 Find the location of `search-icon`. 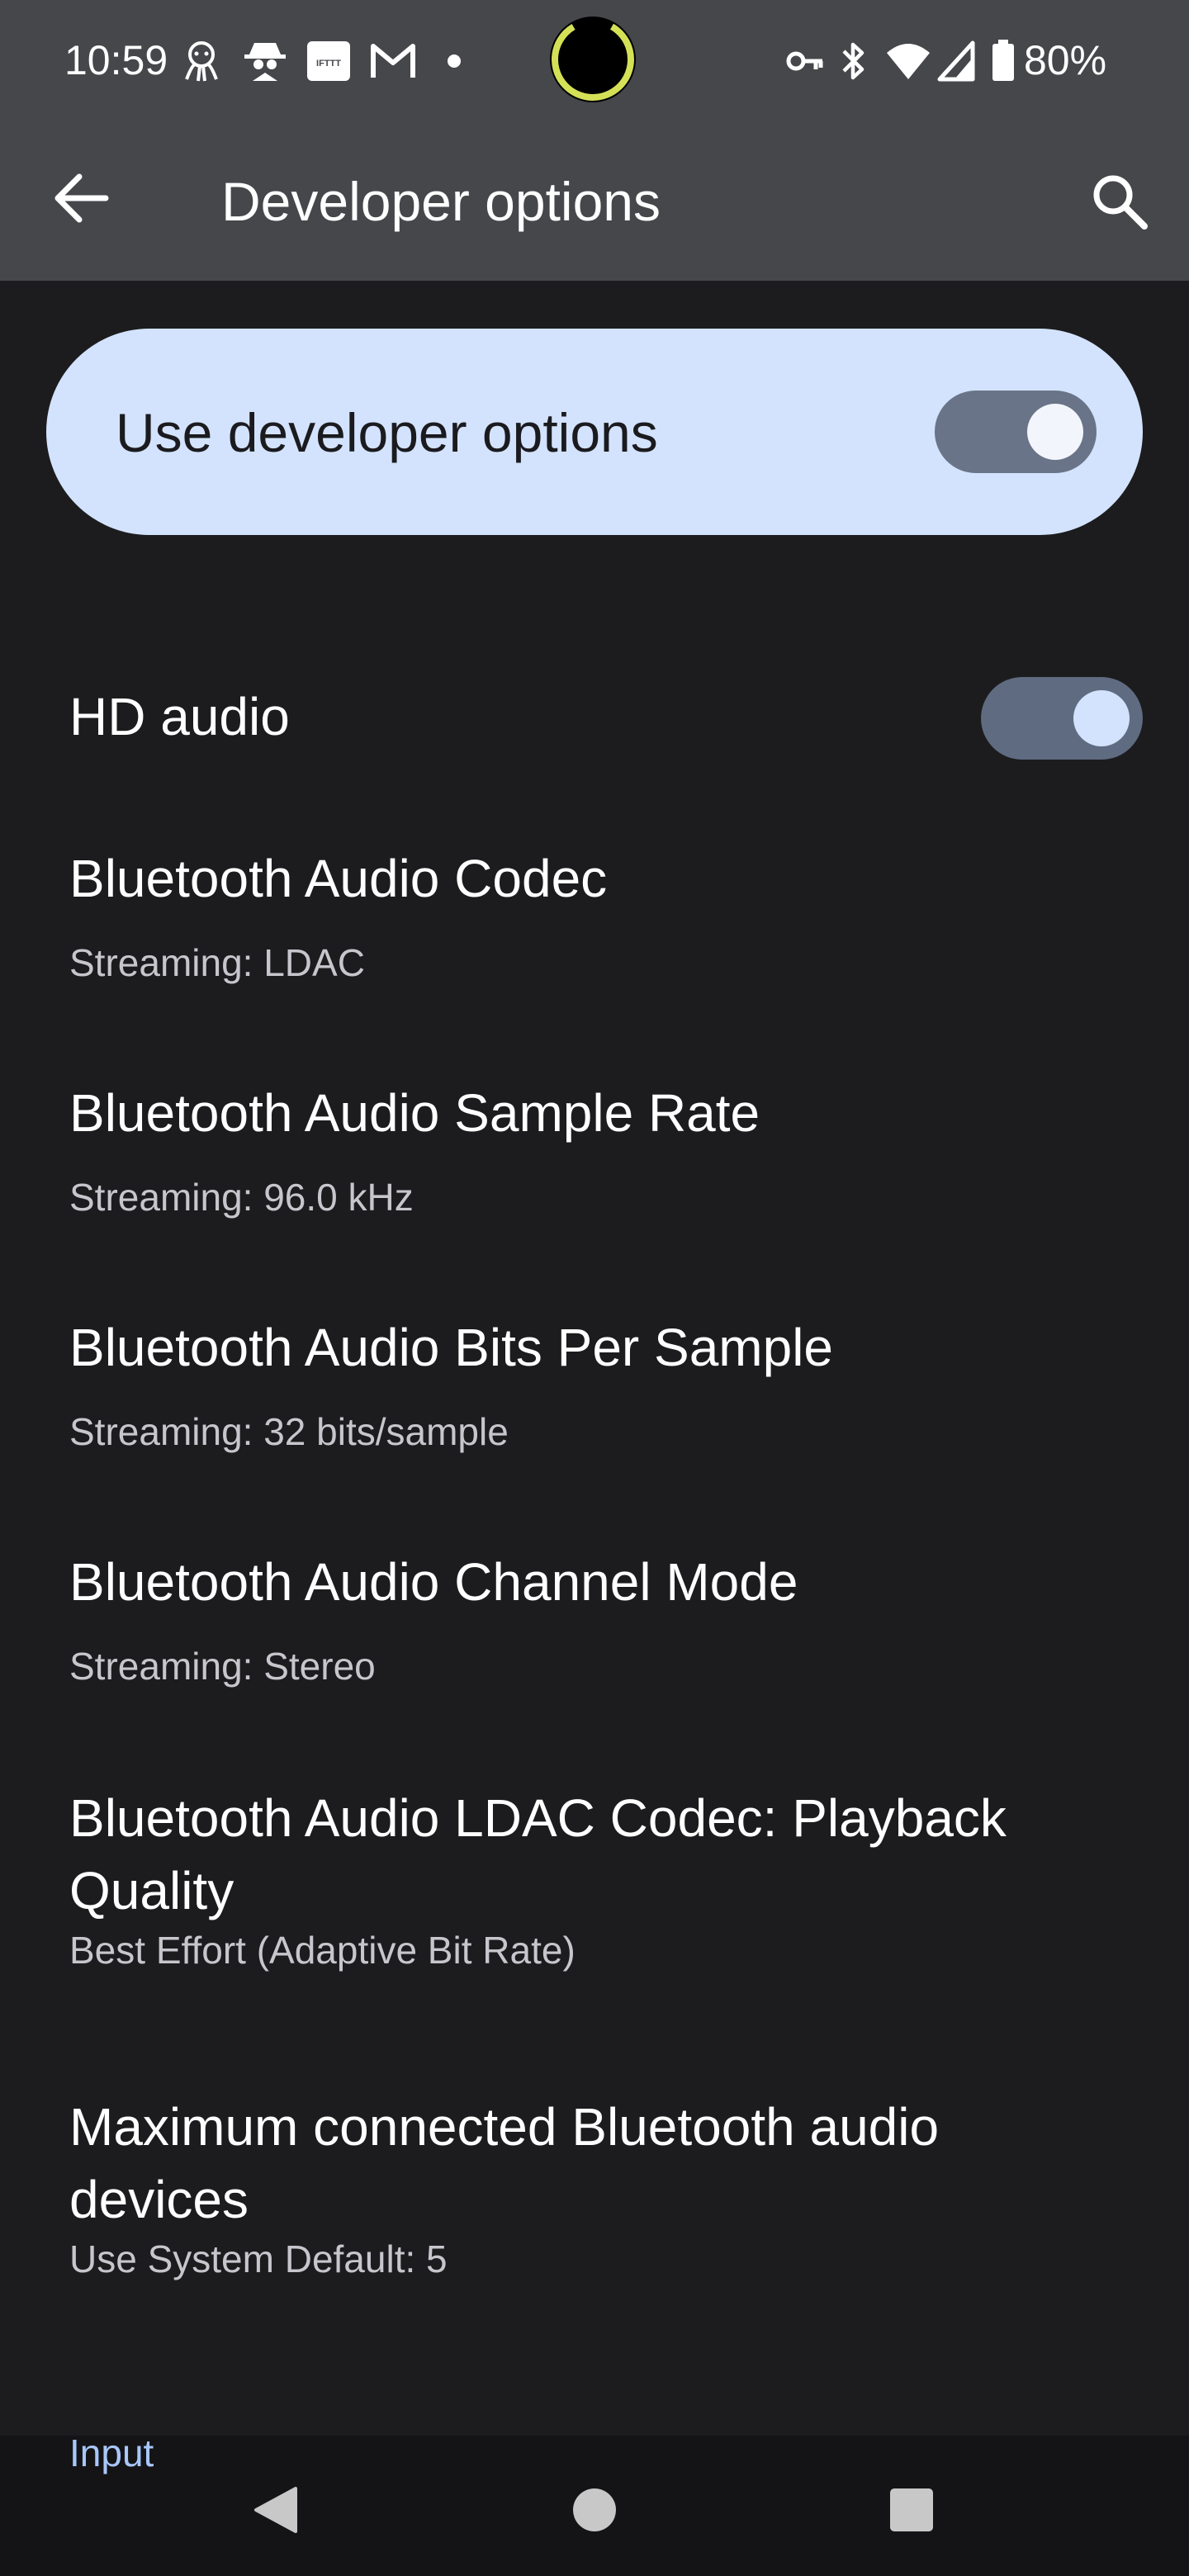

search-icon is located at coordinates (1120, 202).